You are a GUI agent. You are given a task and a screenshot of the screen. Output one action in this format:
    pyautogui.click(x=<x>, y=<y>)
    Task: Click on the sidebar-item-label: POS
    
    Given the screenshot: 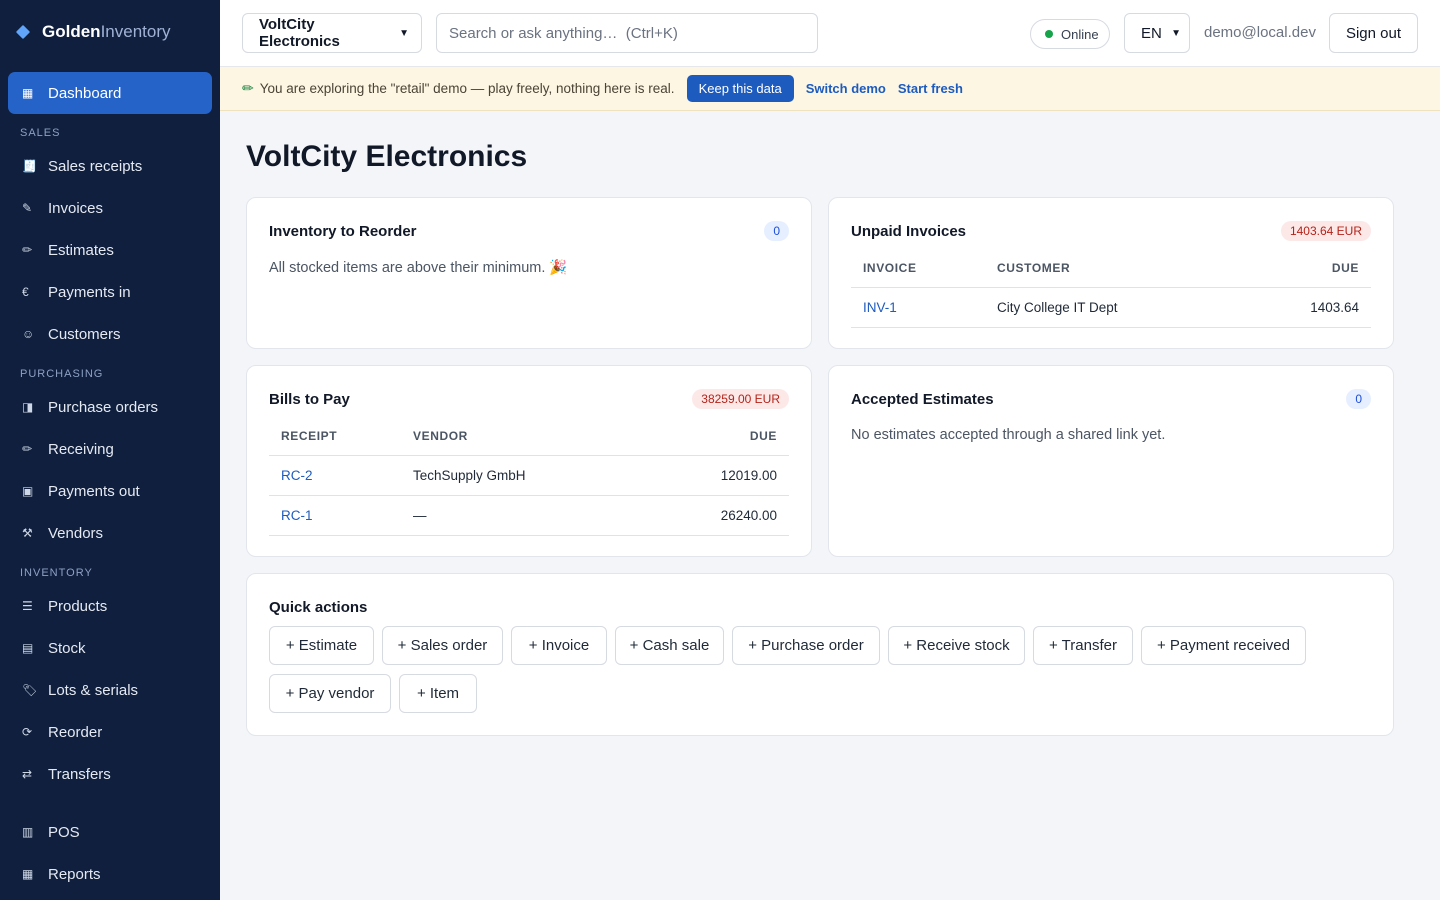 What is the action you would take?
    pyautogui.click(x=64, y=832)
    